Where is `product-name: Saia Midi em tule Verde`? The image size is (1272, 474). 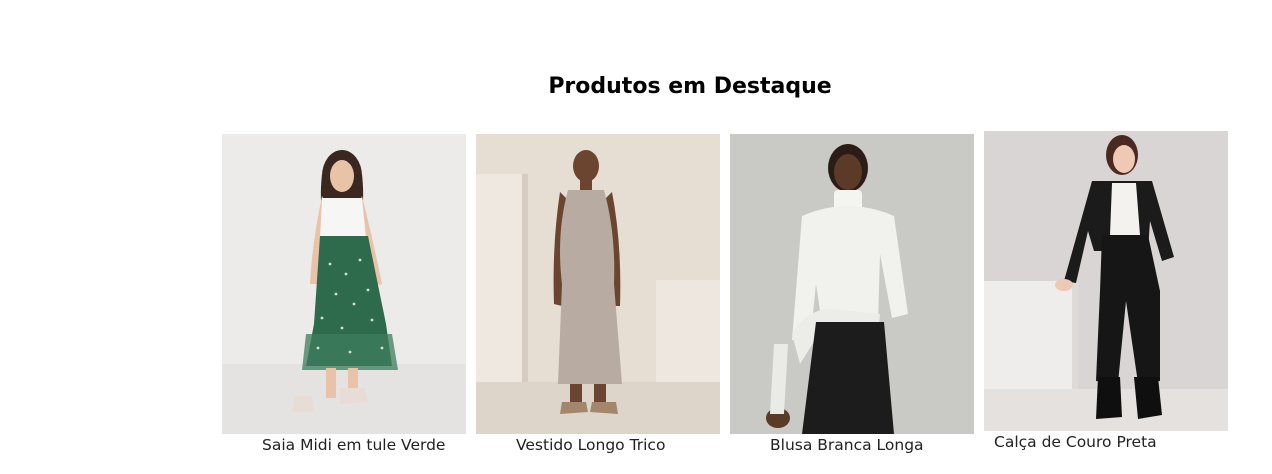
product-name: Saia Midi em tule Verde is located at coordinates (353, 445).